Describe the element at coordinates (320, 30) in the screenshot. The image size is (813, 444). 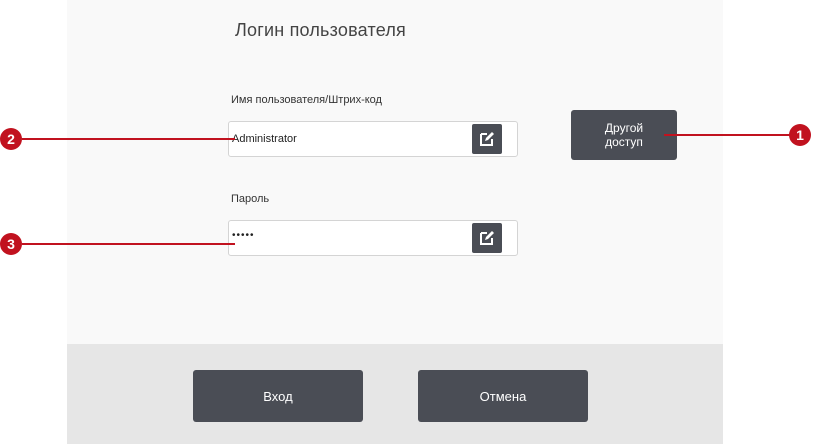
I see `dialog-title: Логин пользователя` at that location.